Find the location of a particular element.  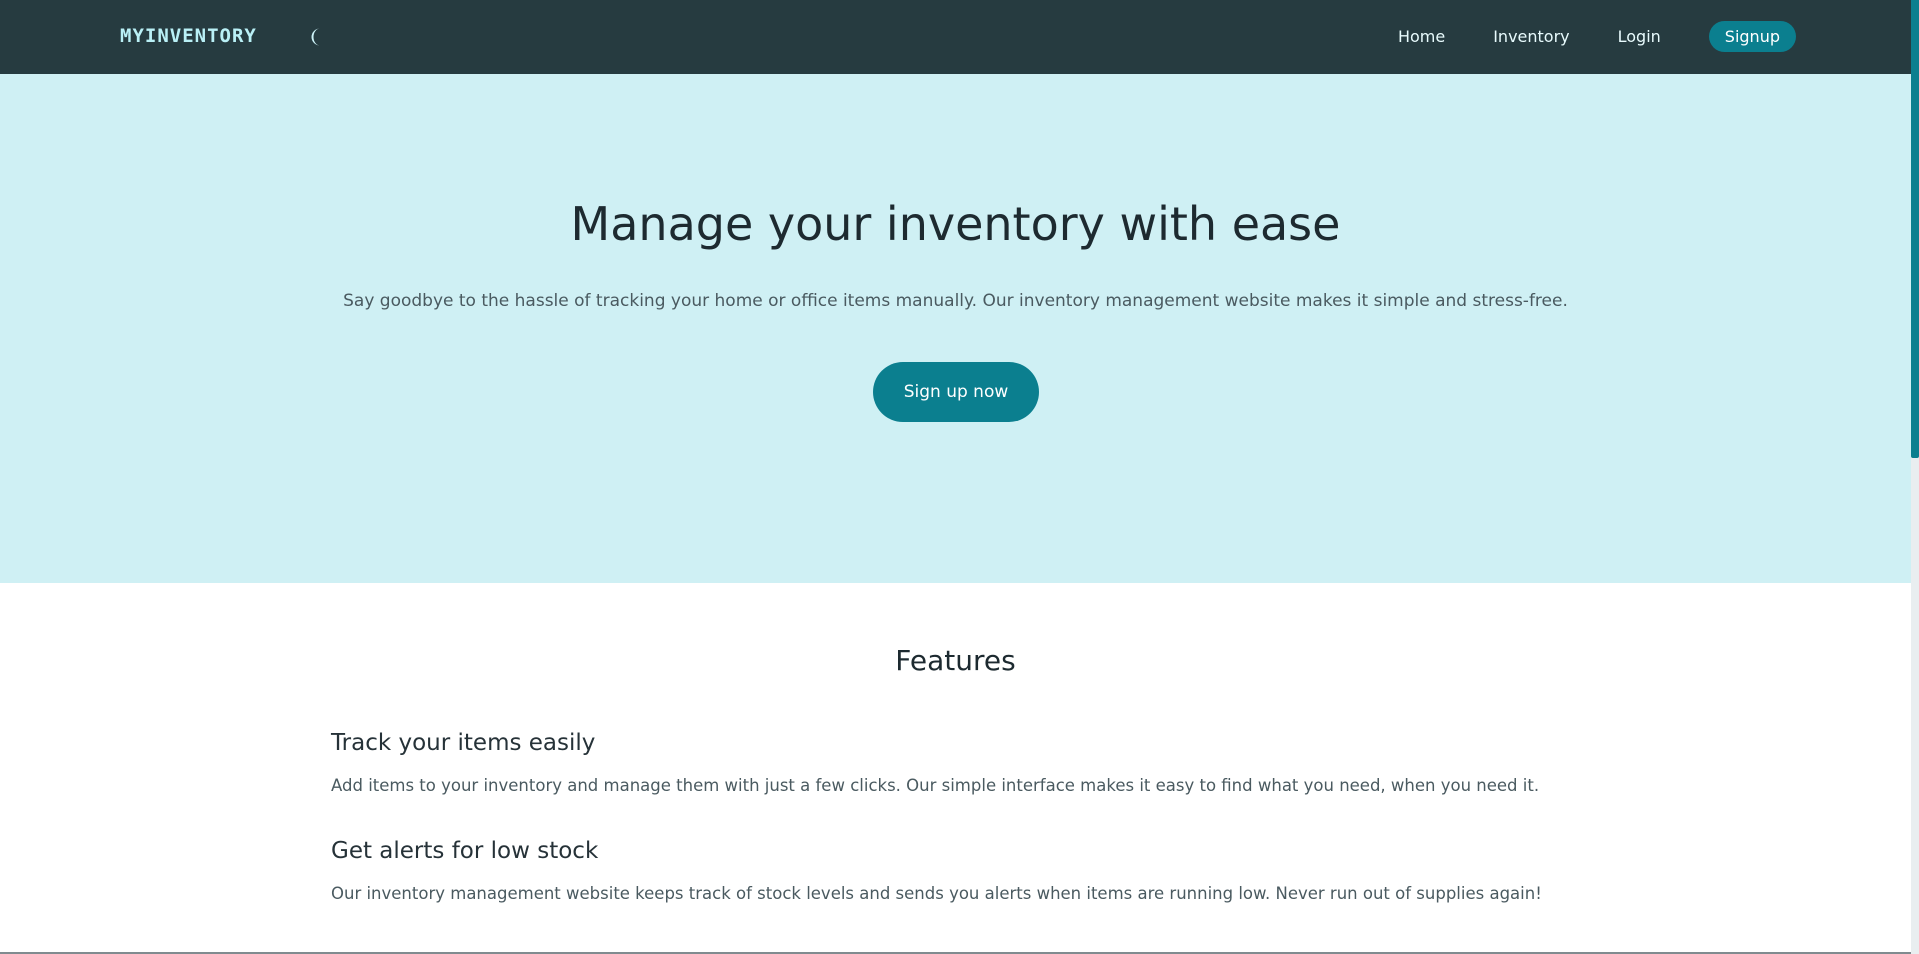

moon-icon is located at coordinates (317, 37).